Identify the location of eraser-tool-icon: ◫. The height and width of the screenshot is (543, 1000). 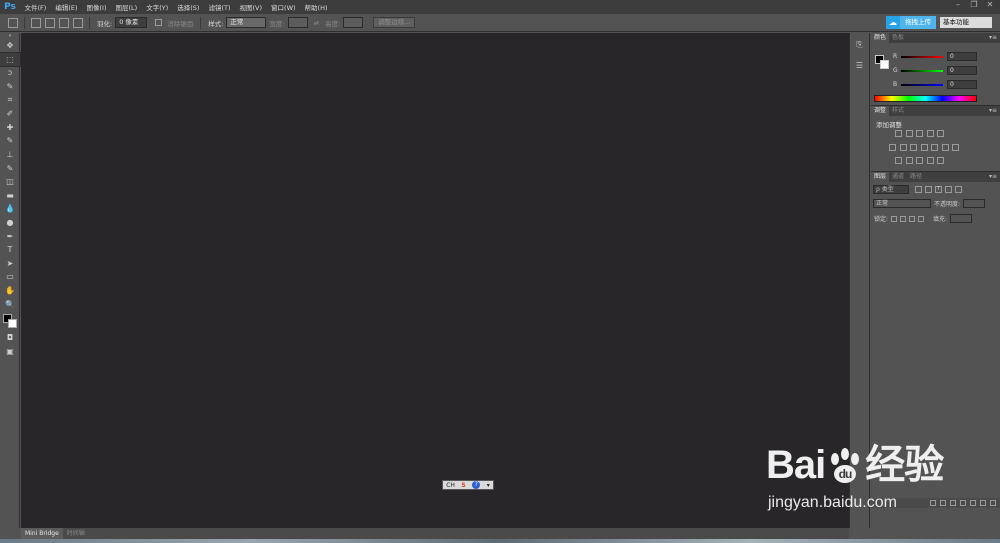
(10, 182).